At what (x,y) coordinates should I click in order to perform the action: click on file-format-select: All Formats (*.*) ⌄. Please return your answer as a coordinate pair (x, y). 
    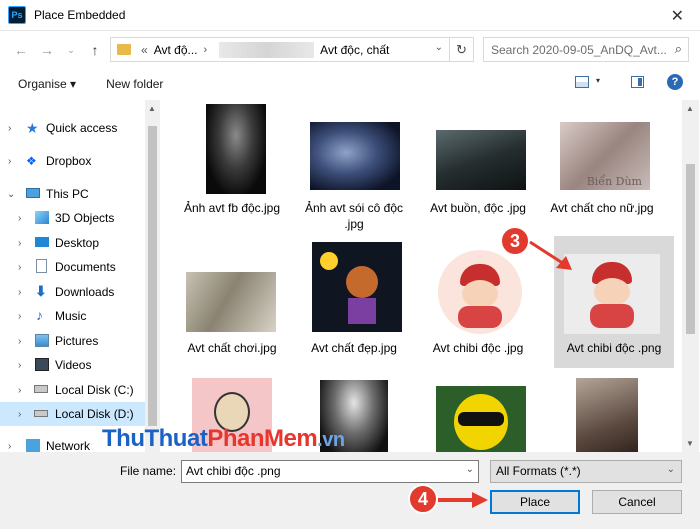
    Looking at the image, I should click on (586, 471).